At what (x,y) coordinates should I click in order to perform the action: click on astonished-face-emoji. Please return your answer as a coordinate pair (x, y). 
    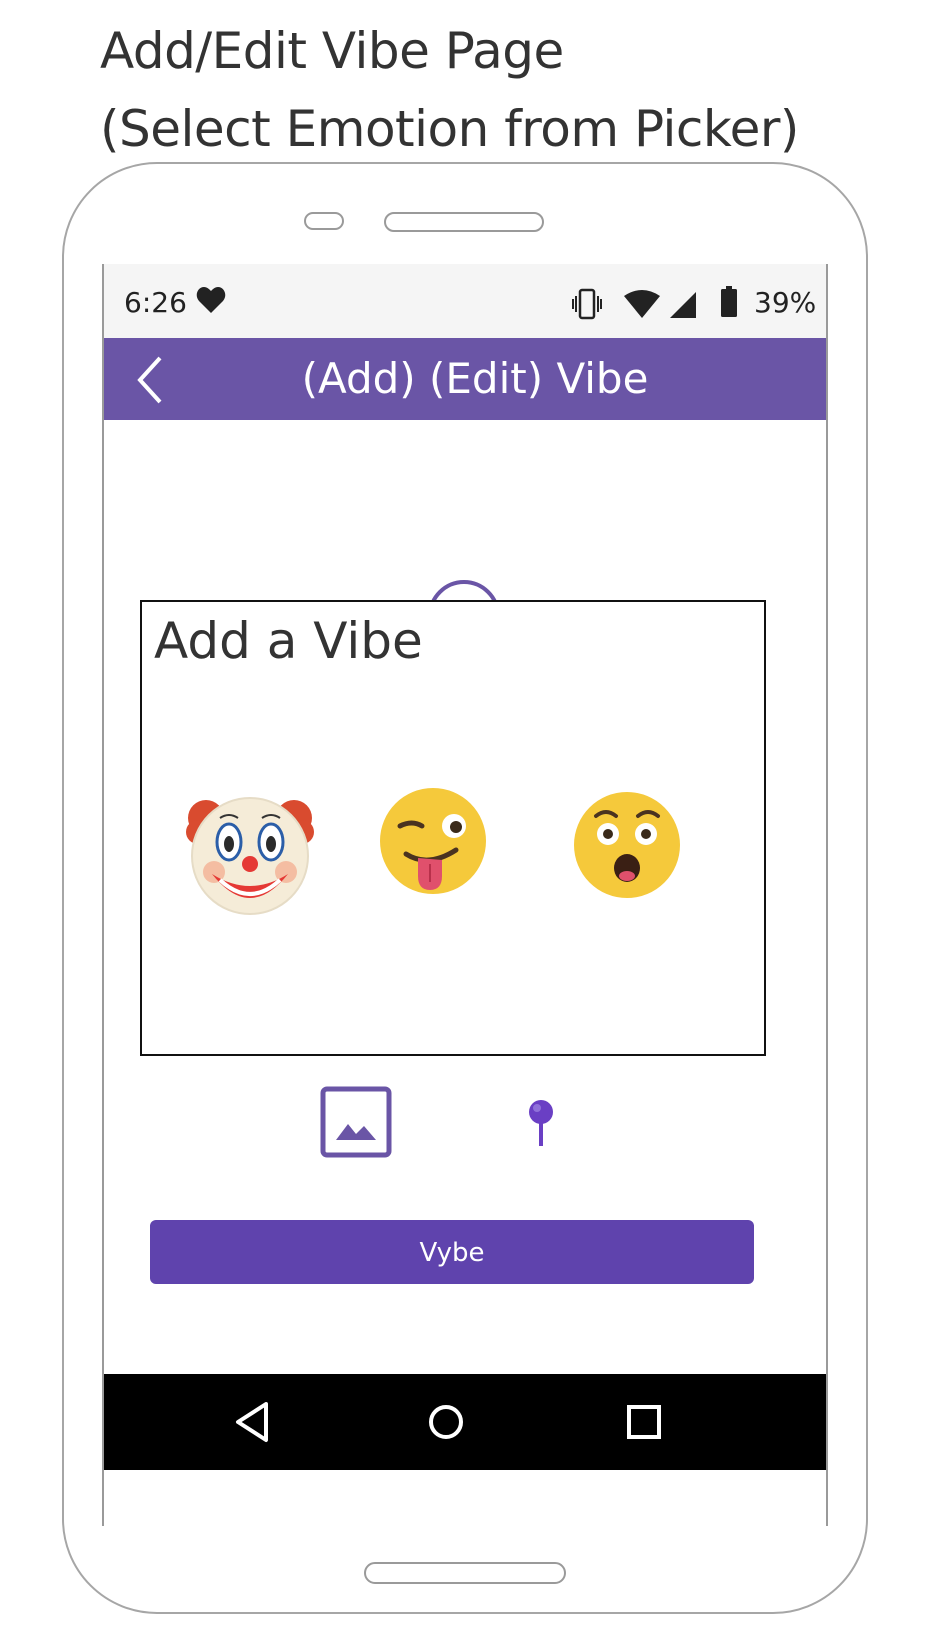
    Looking at the image, I should click on (627, 845).